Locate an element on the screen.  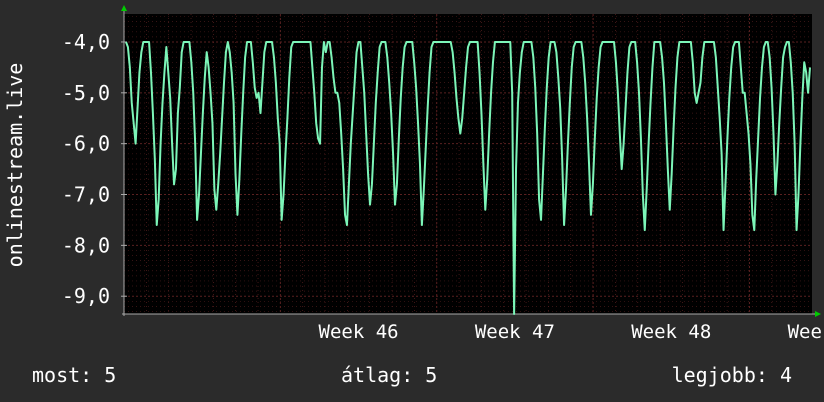
y-tick-label: -7,0 is located at coordinates (86, 195).